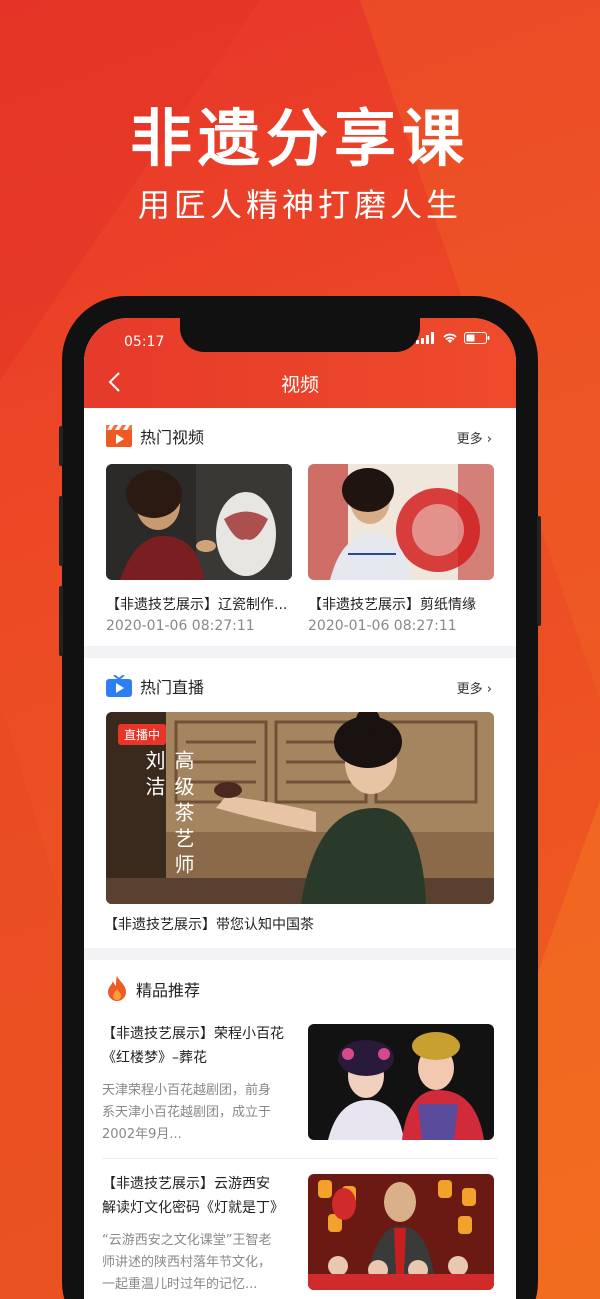 The width and height of the screenshot is (600, 1299). I want to click on status-time: 05:17, so click(144, 342).